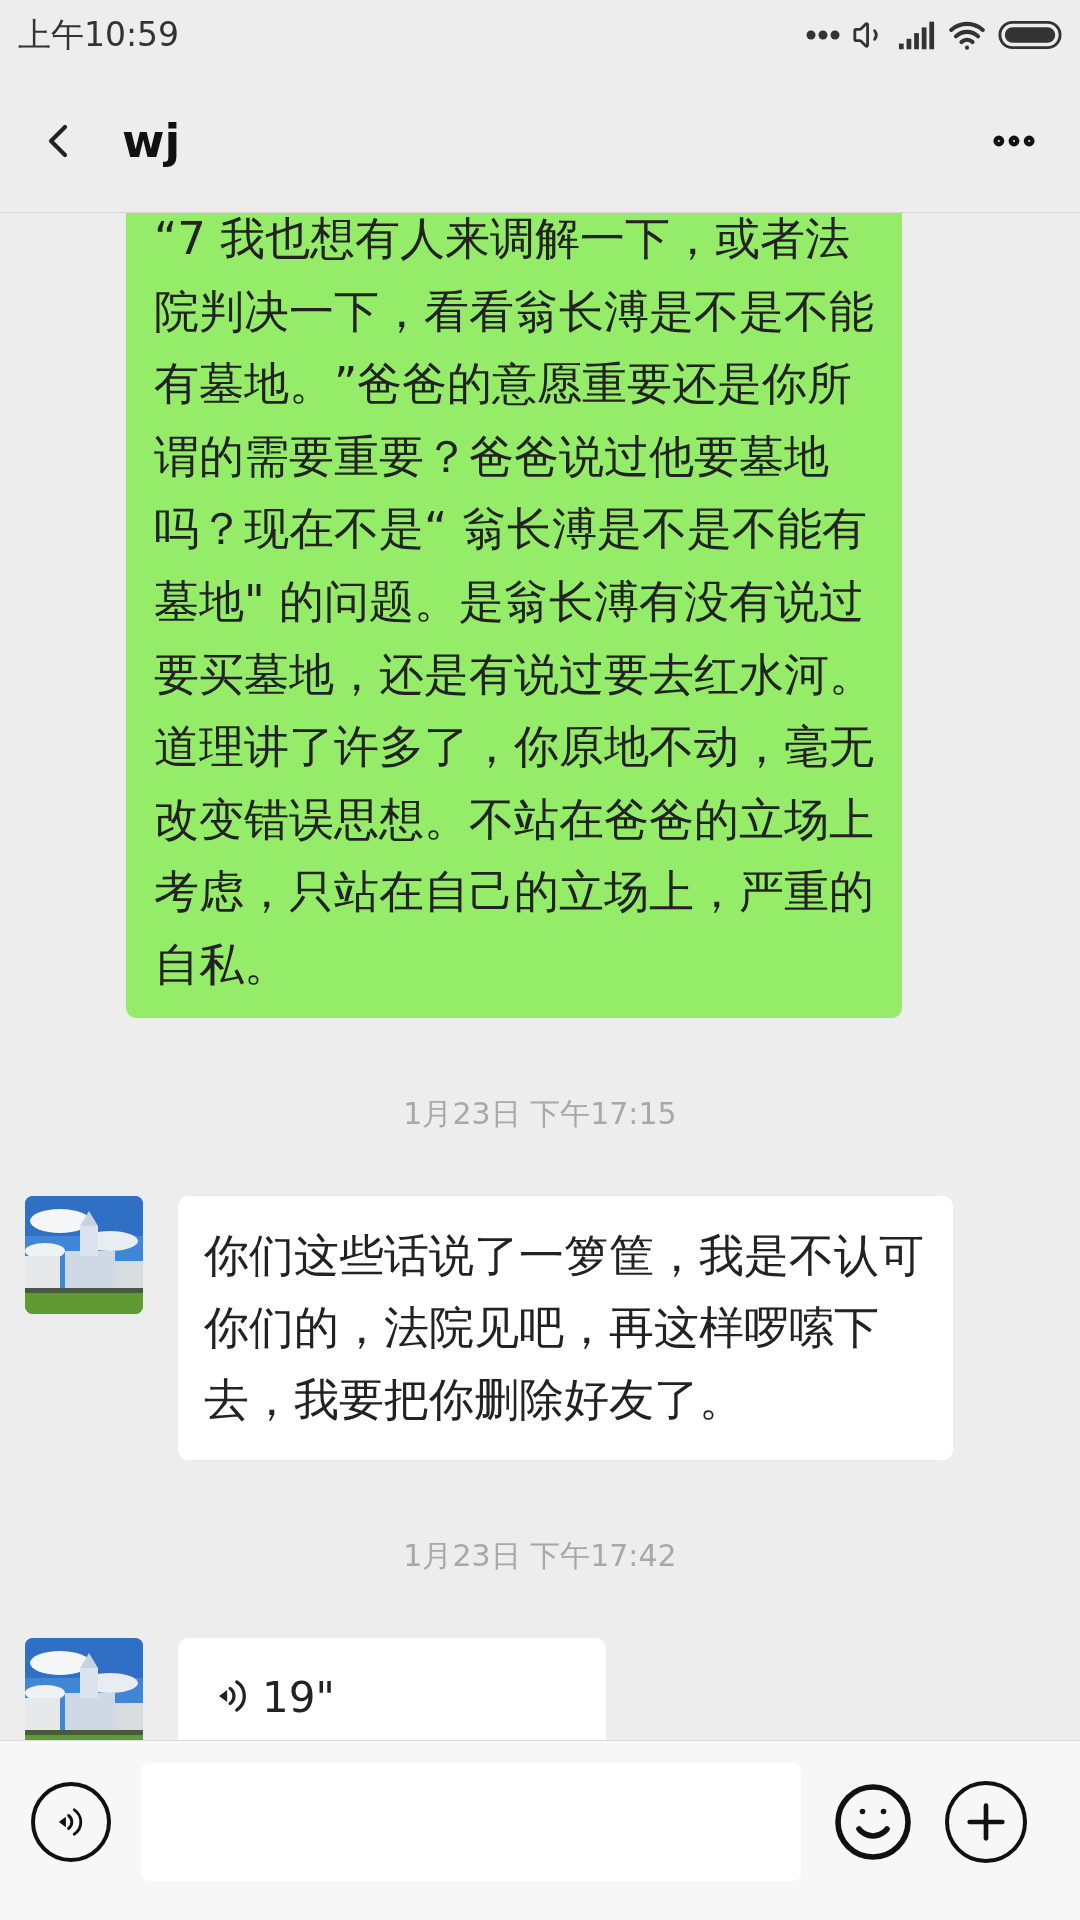  What do you see at coordinates (298, 1697) in the screenshot?
I see `voice-duration: 19"` at bounding box center [298, 1697].